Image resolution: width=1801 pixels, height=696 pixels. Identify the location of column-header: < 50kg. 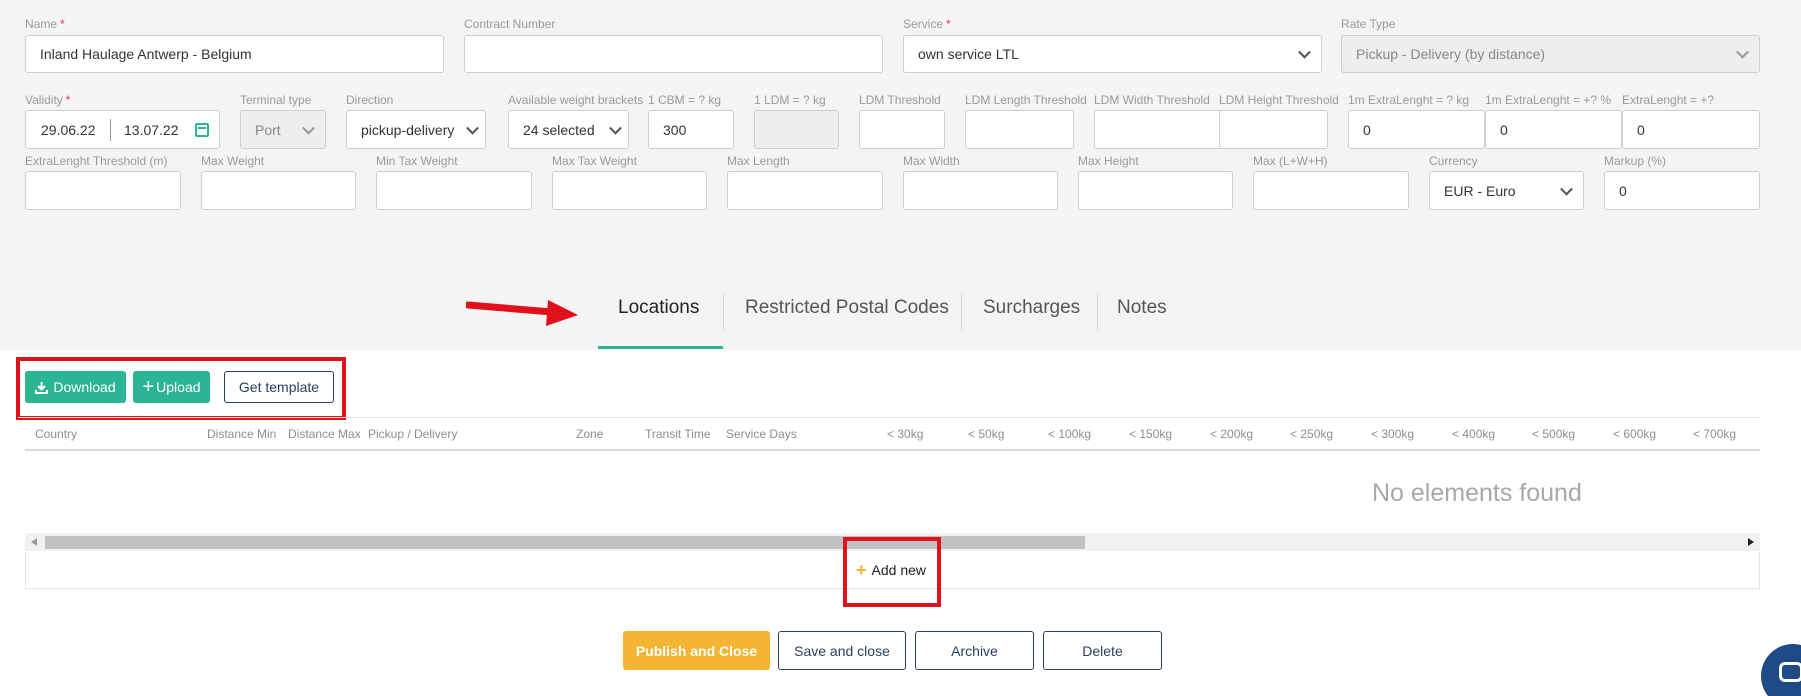
(986, 434).